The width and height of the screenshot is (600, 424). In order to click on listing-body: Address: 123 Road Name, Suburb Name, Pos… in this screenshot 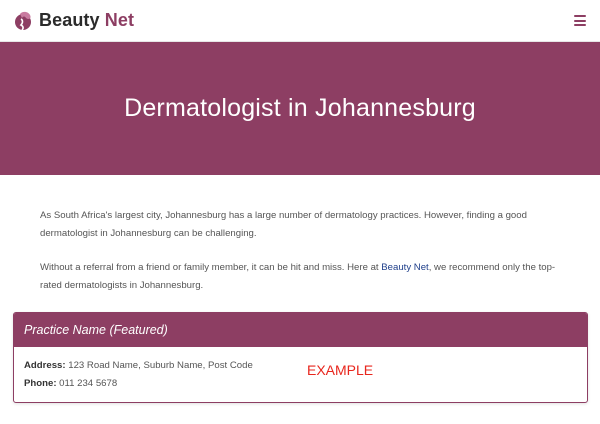, I will do `click(300, 370)`.